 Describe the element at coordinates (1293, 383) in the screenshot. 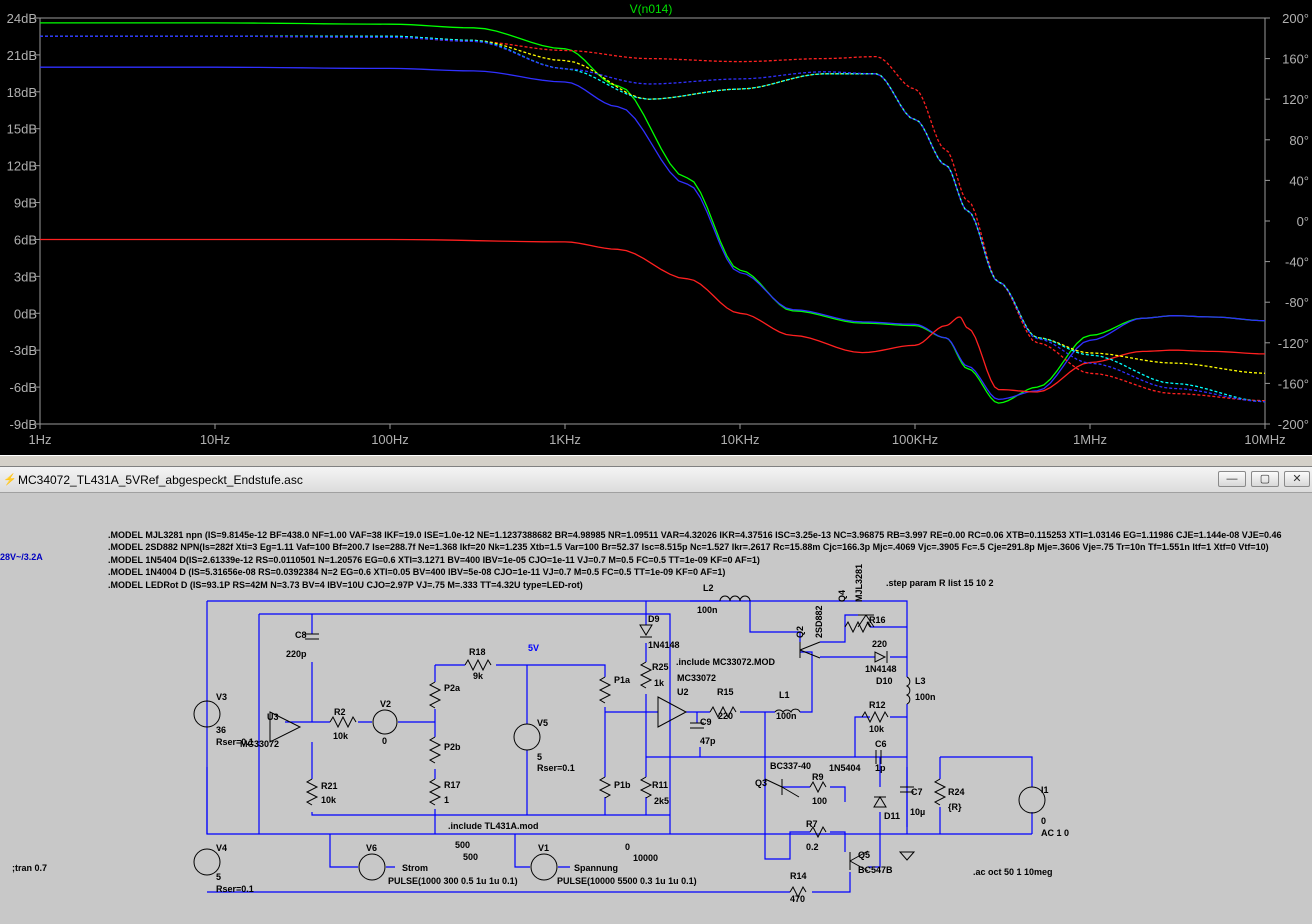

I see `y-right-tick-label: -160°` at that location.